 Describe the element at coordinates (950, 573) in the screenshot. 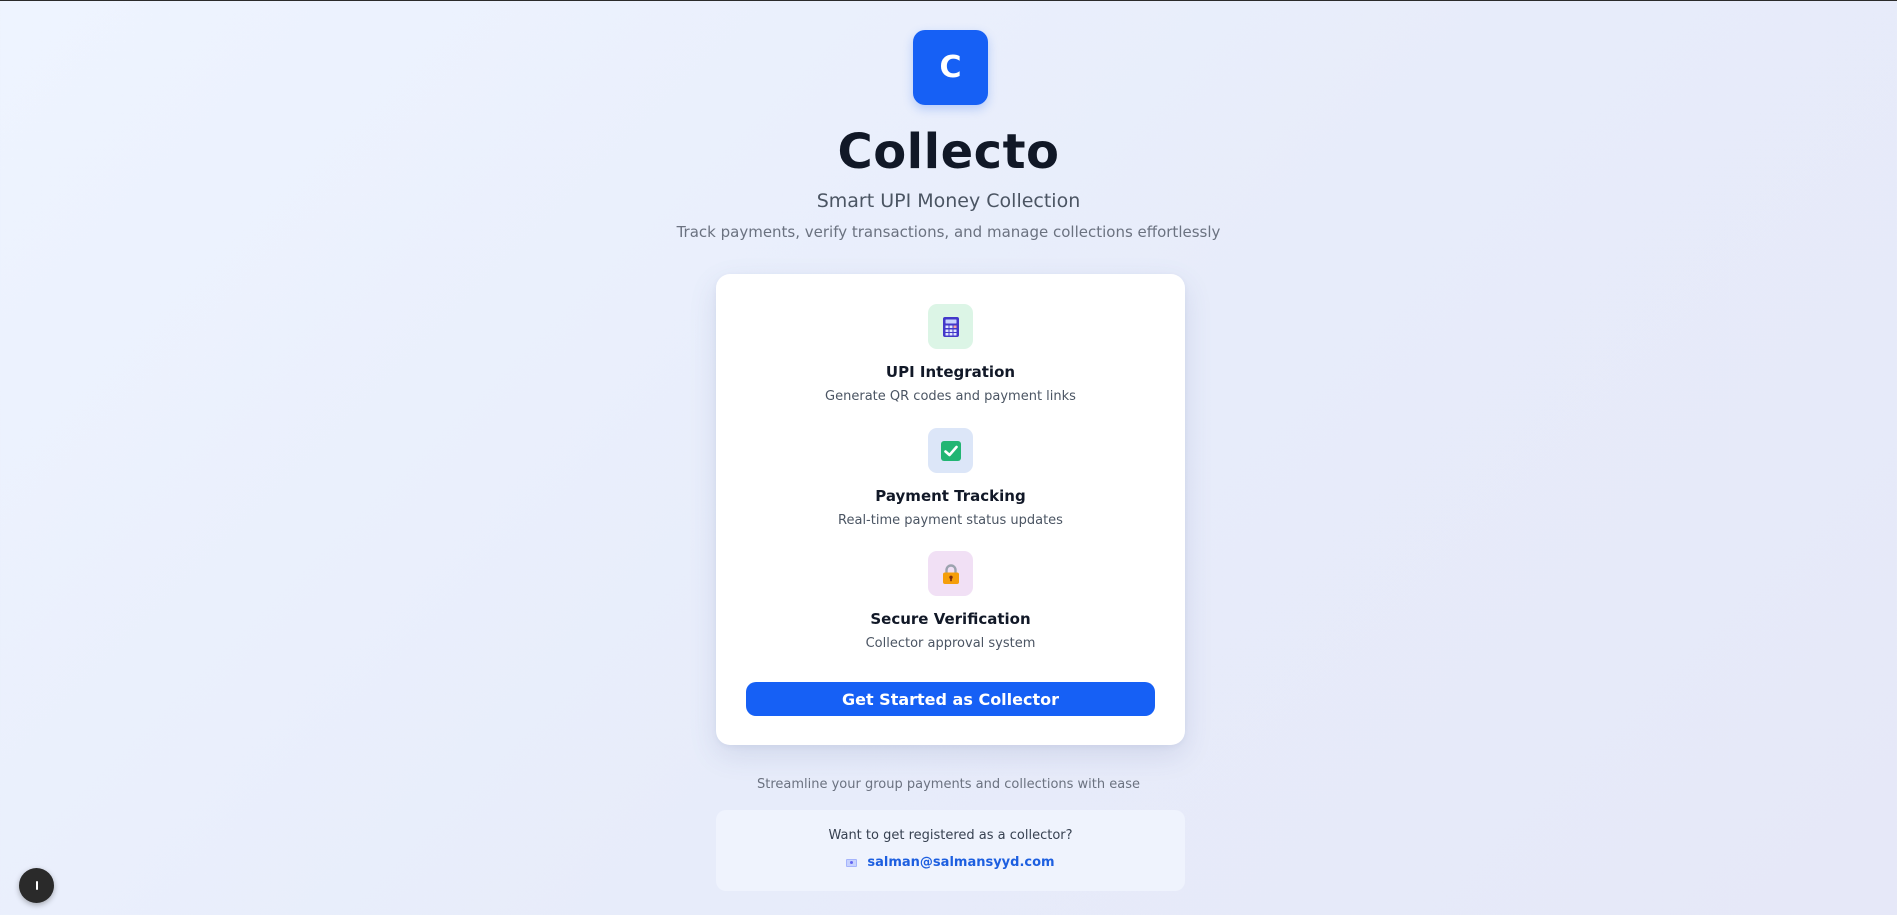

I see `lock-icon` at that location.